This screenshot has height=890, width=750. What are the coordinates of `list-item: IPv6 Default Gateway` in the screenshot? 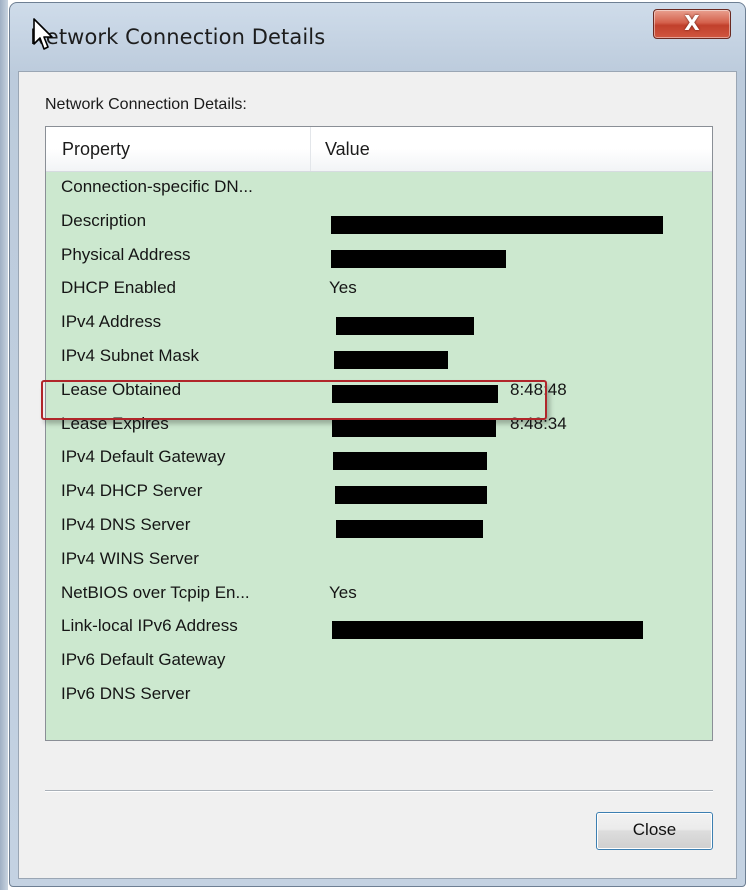 It's located at (379, 663).